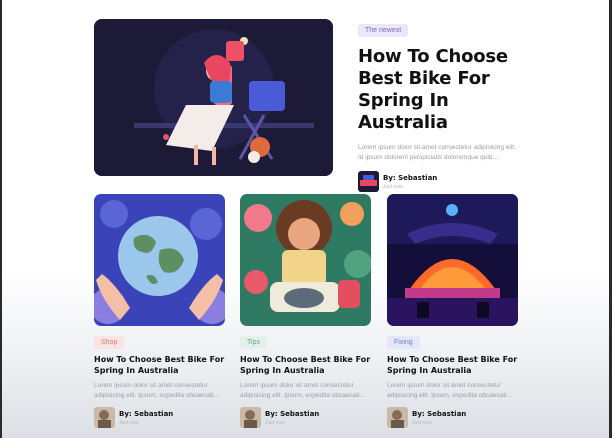  What do you see at coordinates (383, 30) in the screenshot?
I see `newest-badge: The newest` at bounding box center [383, 30].